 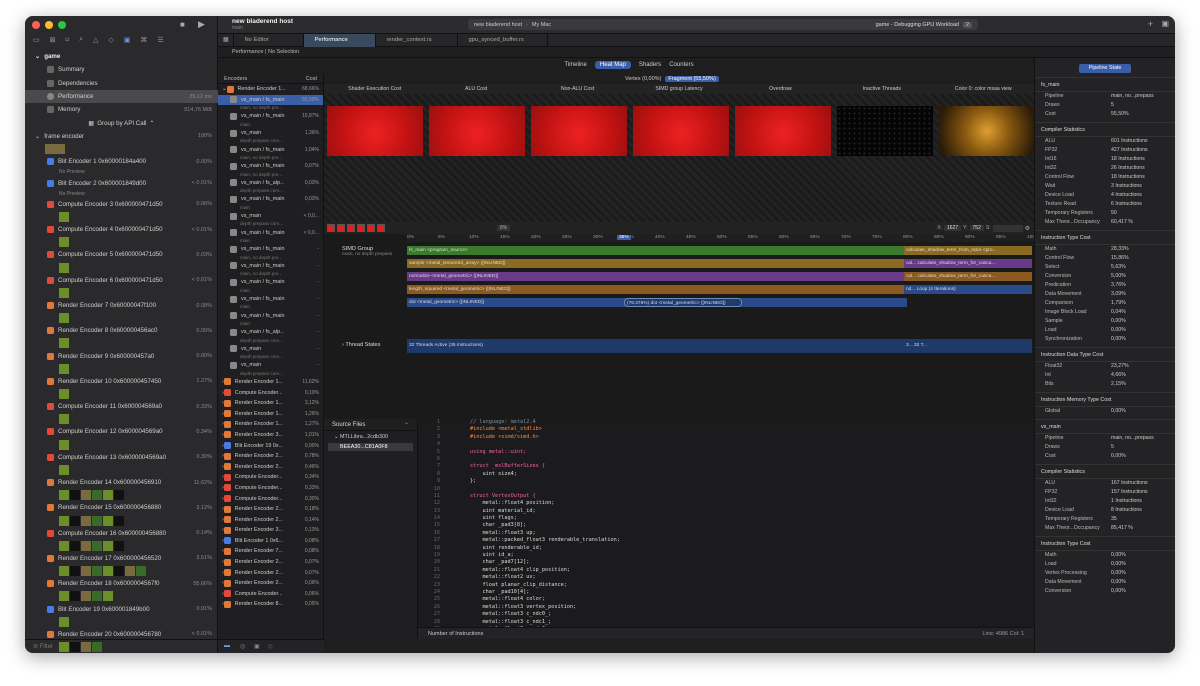 What do you see at coordinates (270, 133) in the screenshot?
I see `encoder-pipeline-row: vs_main 1,36%` at bounding box center [270, 133].